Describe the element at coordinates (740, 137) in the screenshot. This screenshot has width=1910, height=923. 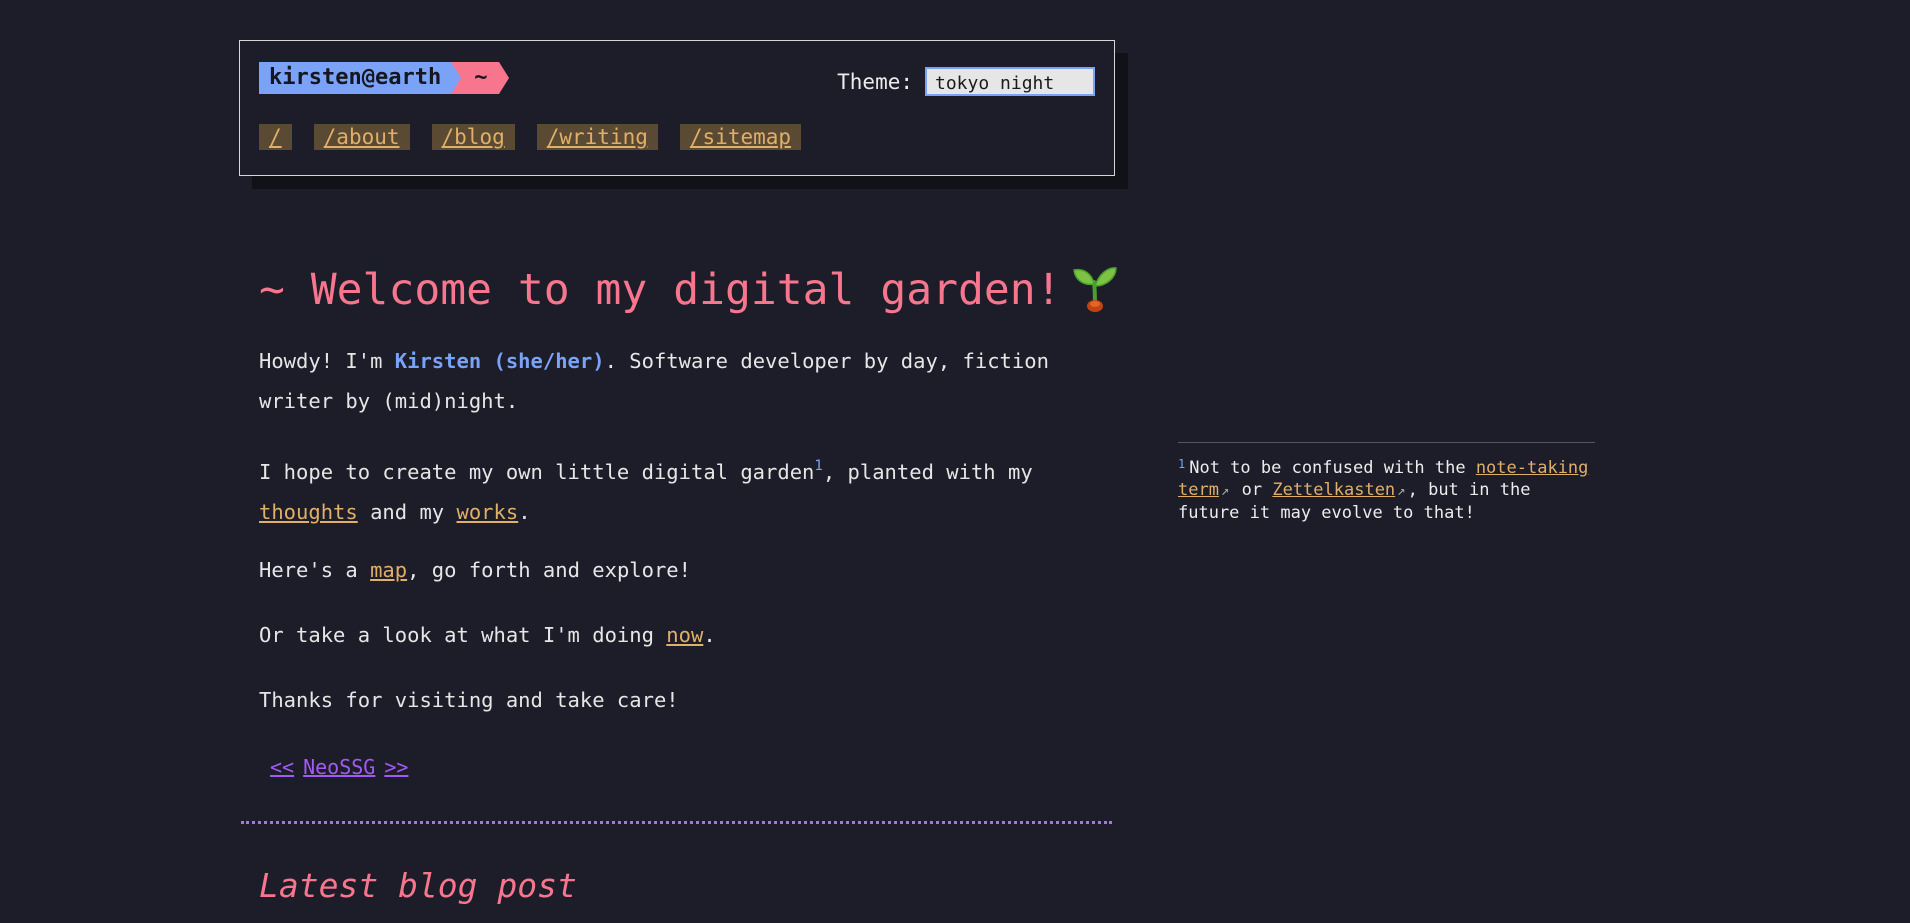
I see `nav-link-sitemap: /sitemap` at that location.